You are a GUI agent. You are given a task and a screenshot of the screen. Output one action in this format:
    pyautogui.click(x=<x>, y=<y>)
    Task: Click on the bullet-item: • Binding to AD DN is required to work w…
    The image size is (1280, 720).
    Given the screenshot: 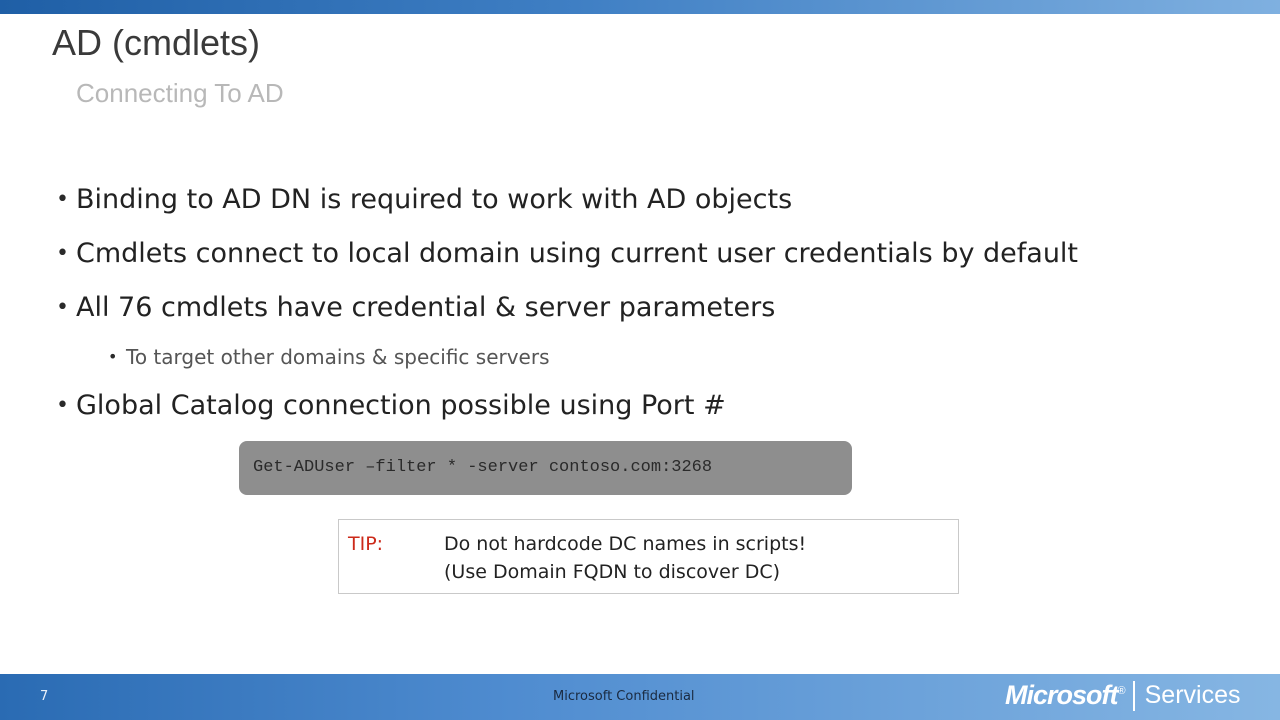 What is the action you would take?
    pyautogui.click(x=656, y=207)
    